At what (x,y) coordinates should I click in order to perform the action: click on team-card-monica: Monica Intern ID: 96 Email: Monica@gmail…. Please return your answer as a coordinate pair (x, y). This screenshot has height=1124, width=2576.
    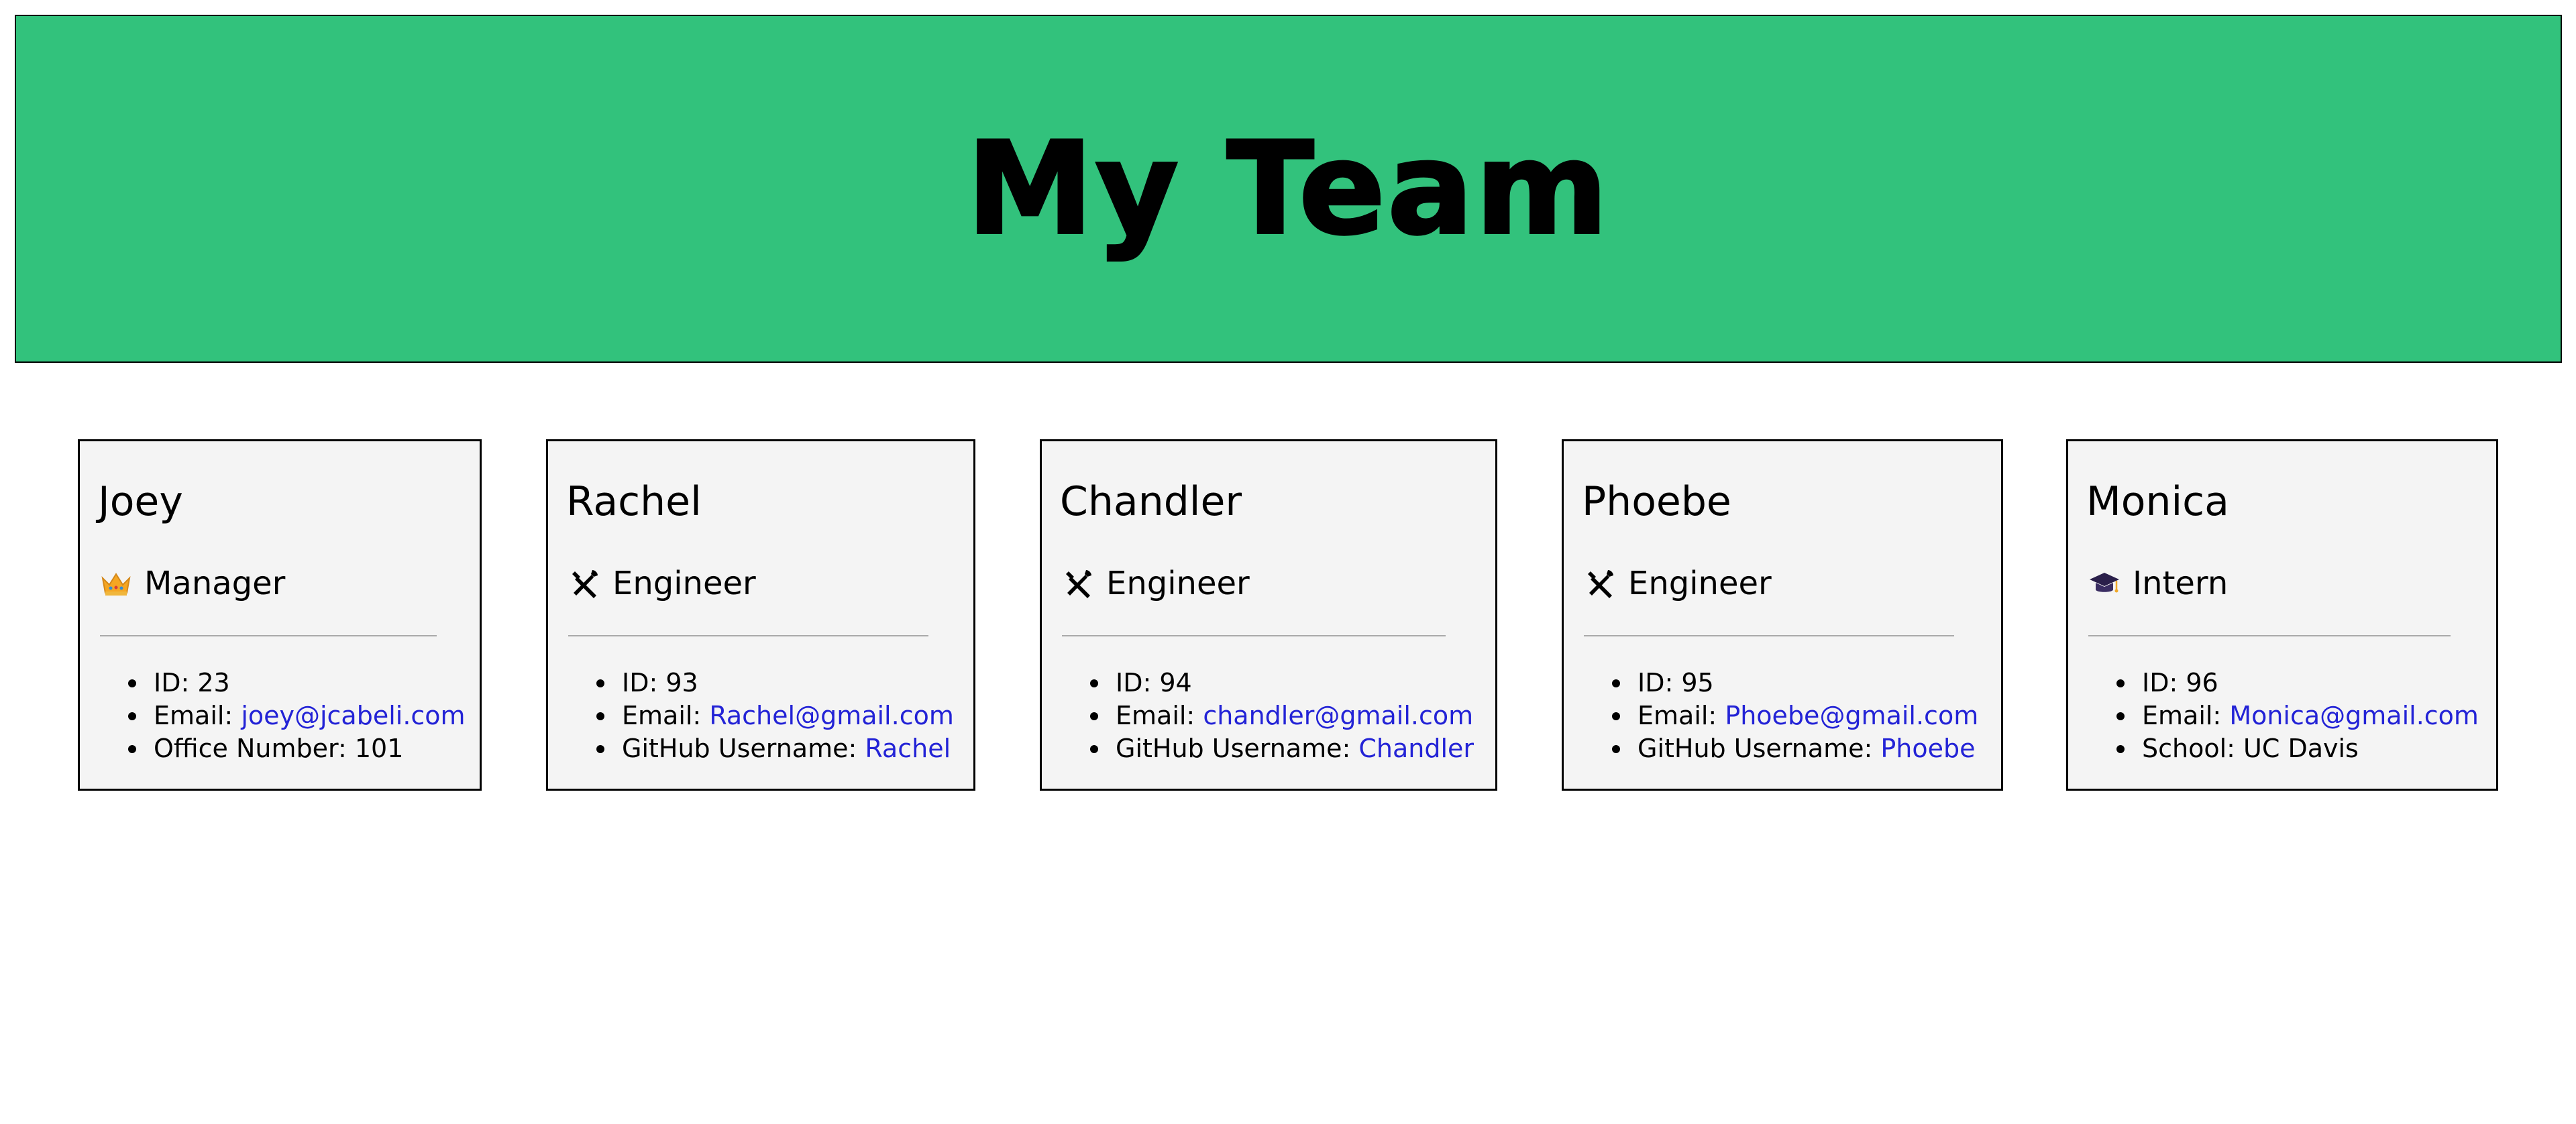
    Looking at the image, I should click on (2282, 615).